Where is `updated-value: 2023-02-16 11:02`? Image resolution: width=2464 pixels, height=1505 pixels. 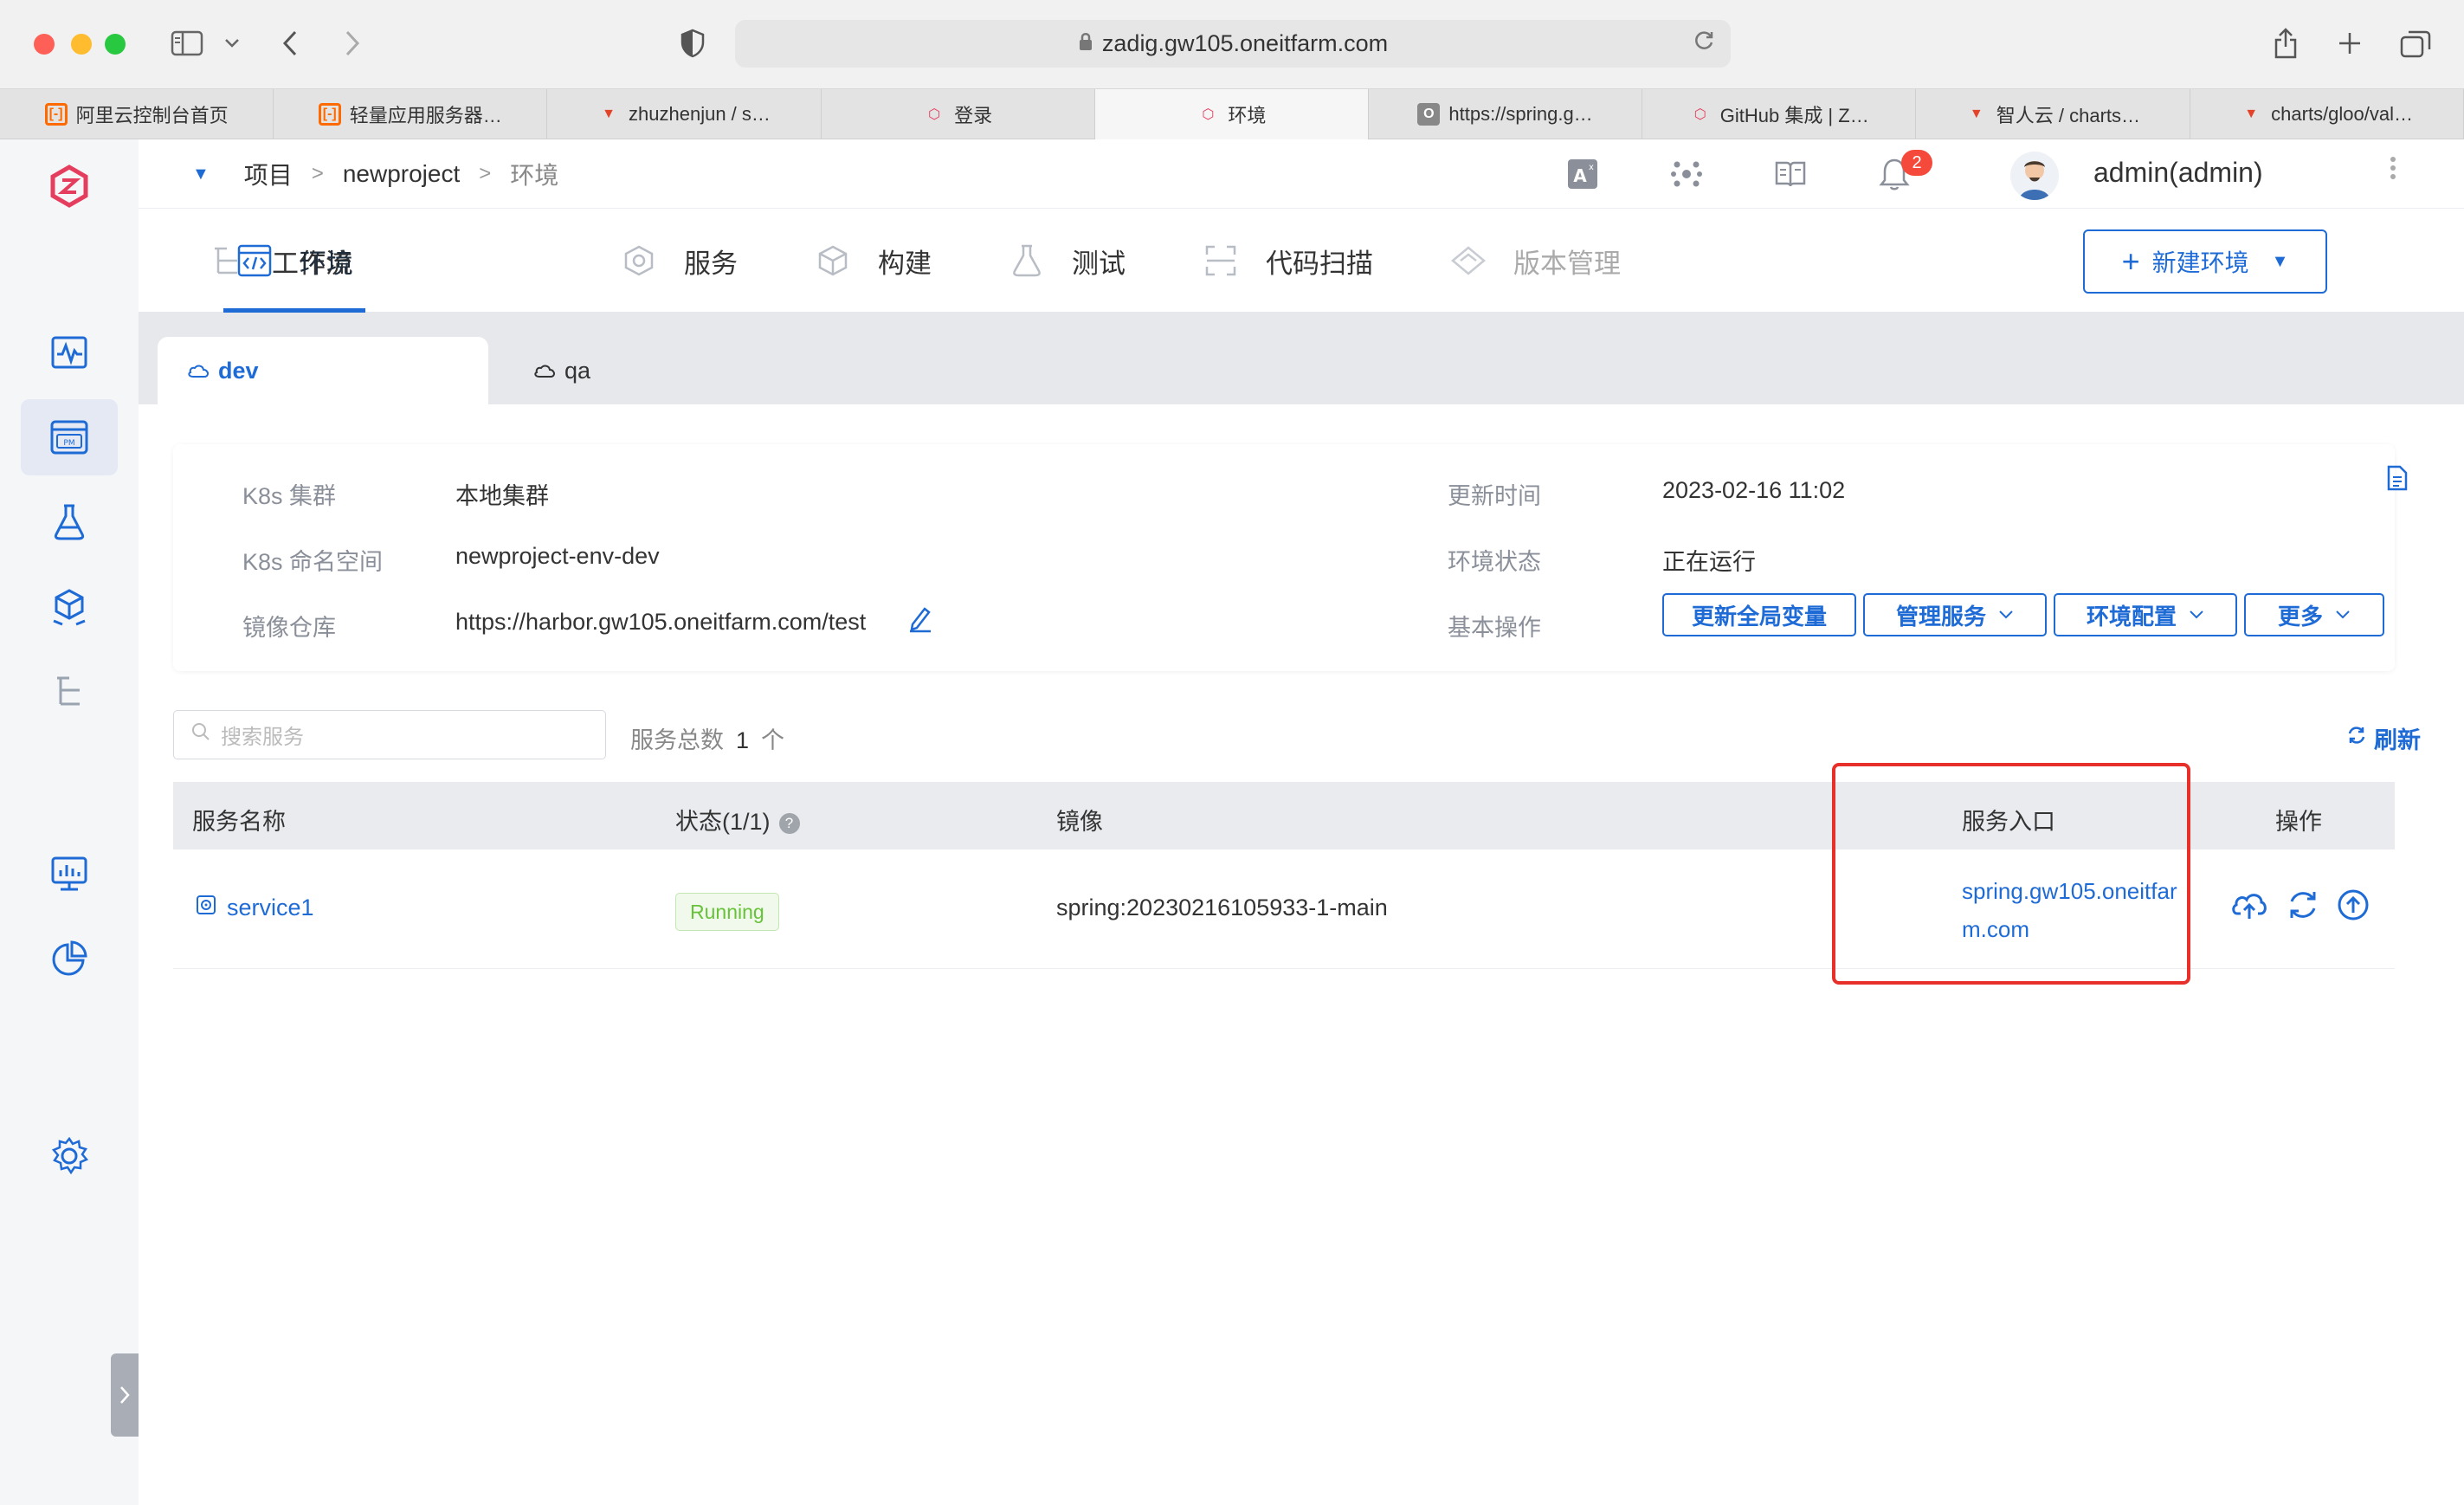 updated-value: 2023-02-16 11:02 is located at coordinates (1754, 490).